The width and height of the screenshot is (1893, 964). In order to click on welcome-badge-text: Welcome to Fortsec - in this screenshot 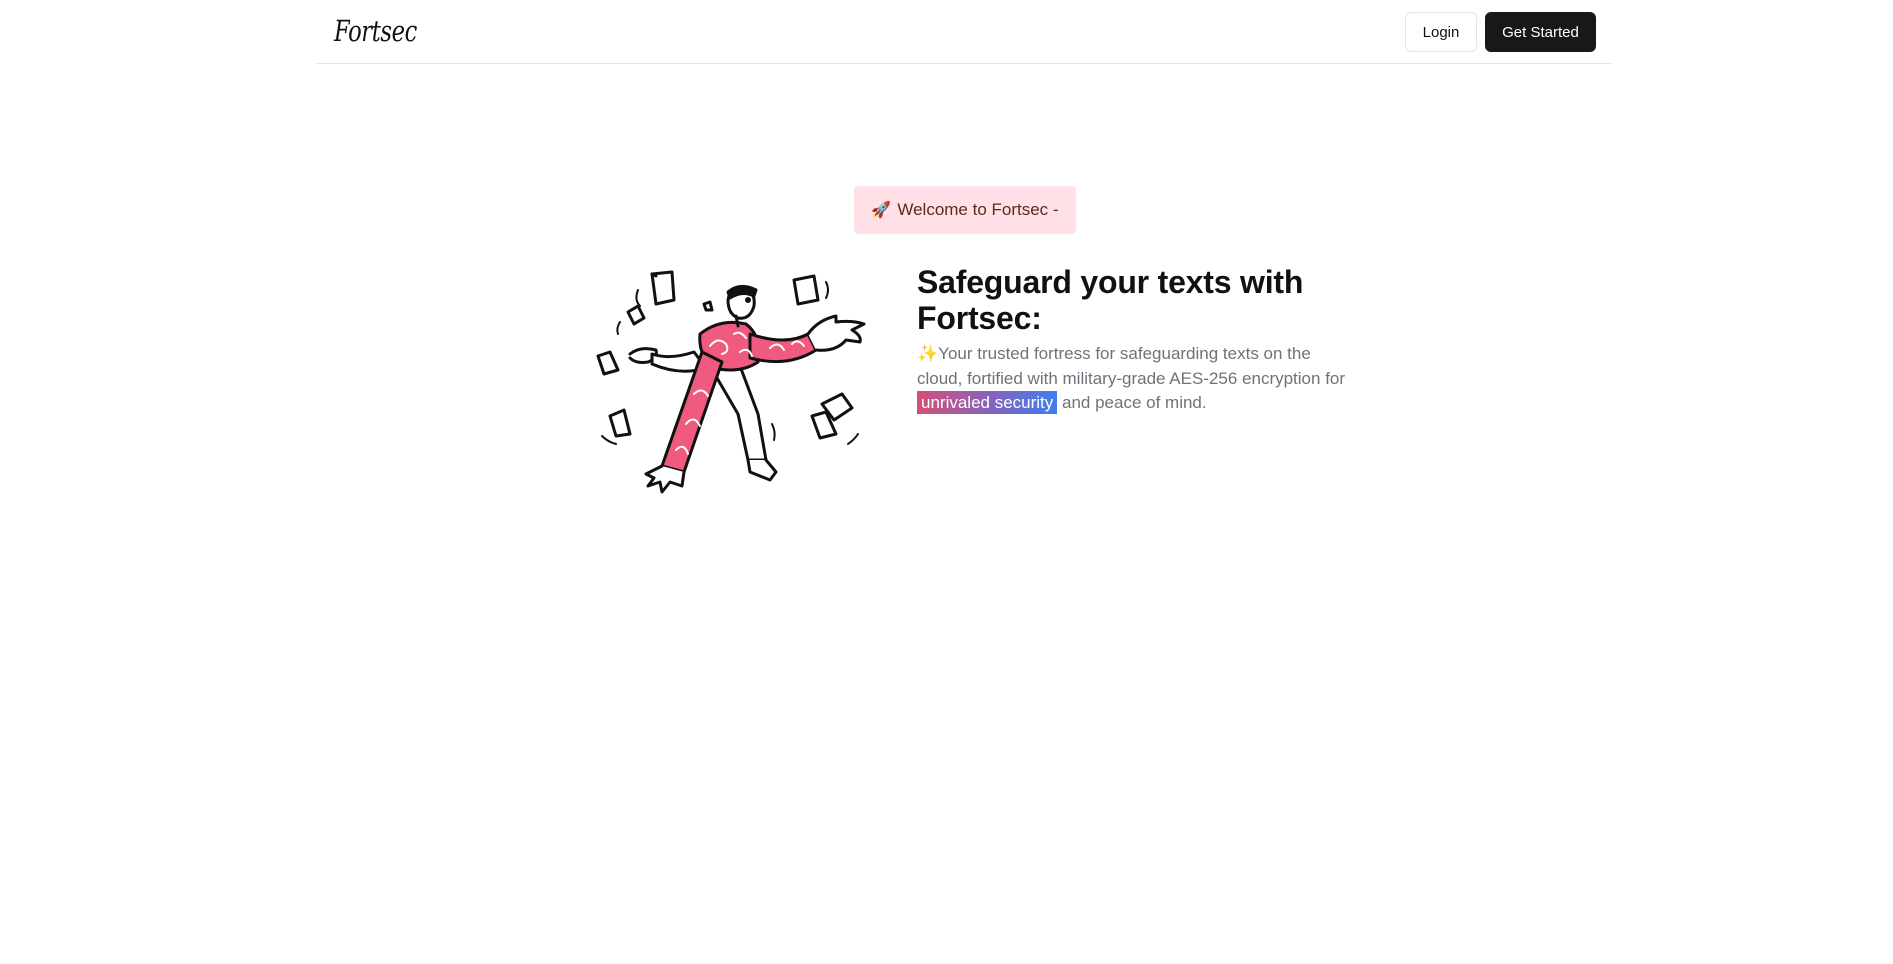, I will do `click(978, 209)`.